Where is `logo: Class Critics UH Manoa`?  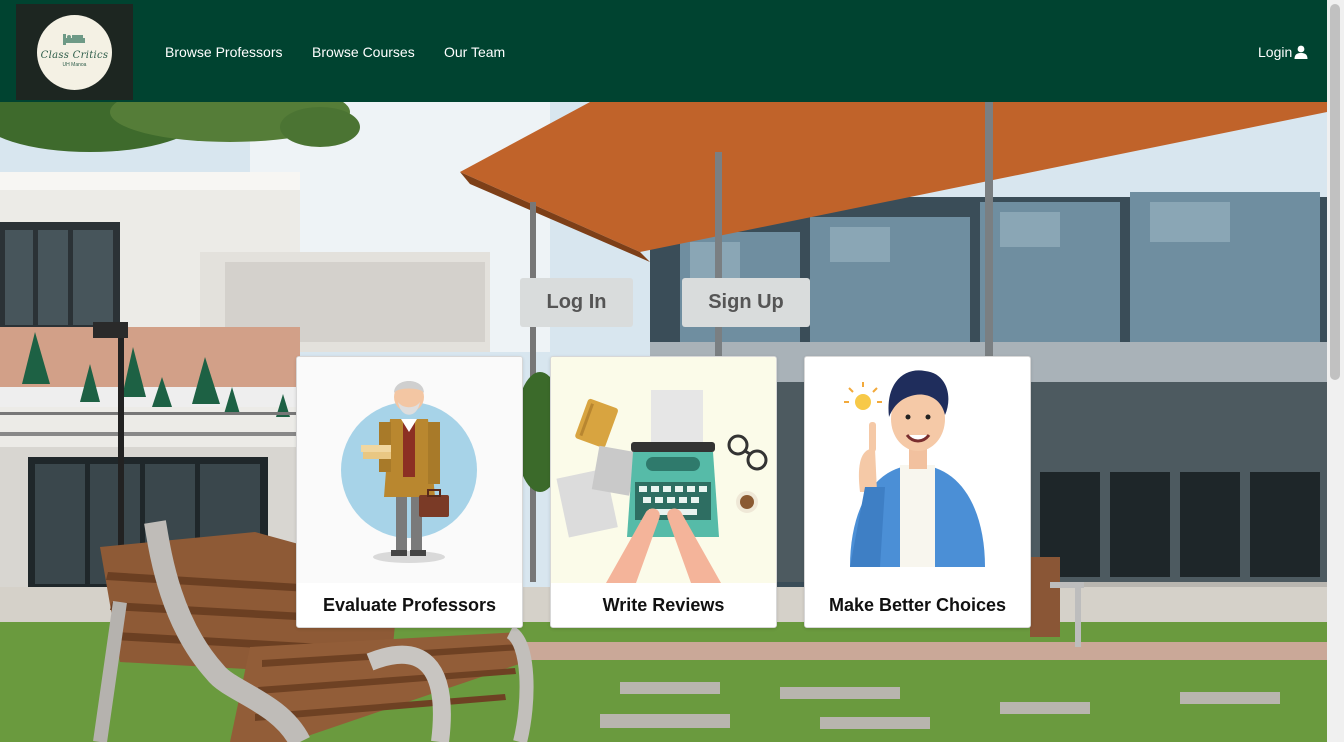 logo: Class Critics UH Manoa is located at coordinates (74, 52).